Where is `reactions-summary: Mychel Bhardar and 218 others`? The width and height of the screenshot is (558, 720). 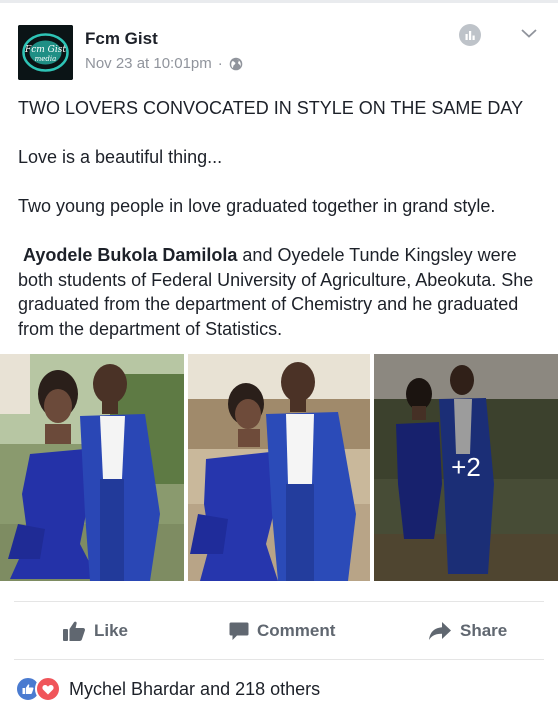 reactions-summary: Mychel Bhardar and 218 others is located at coordinates (167, 689).